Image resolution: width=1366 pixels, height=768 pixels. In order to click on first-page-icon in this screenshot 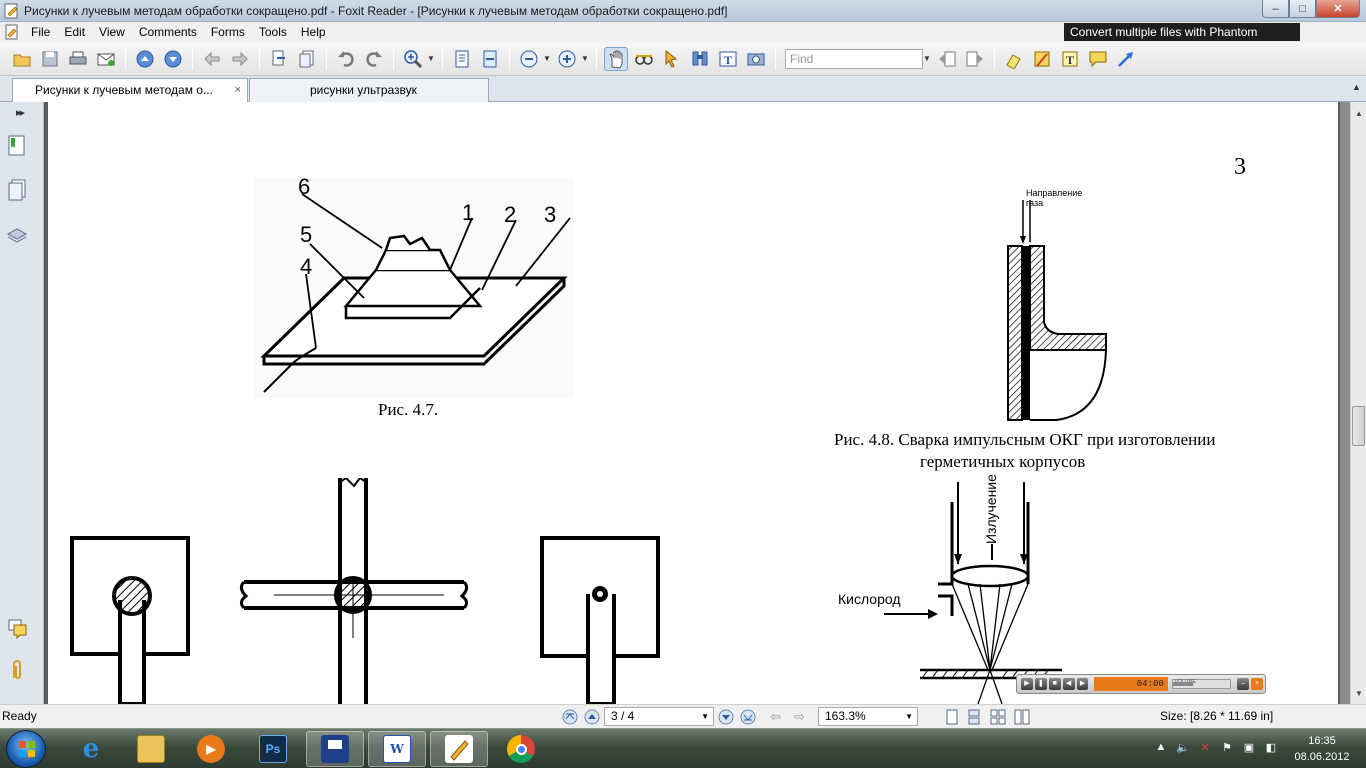, I will do `click(570, 717)`.